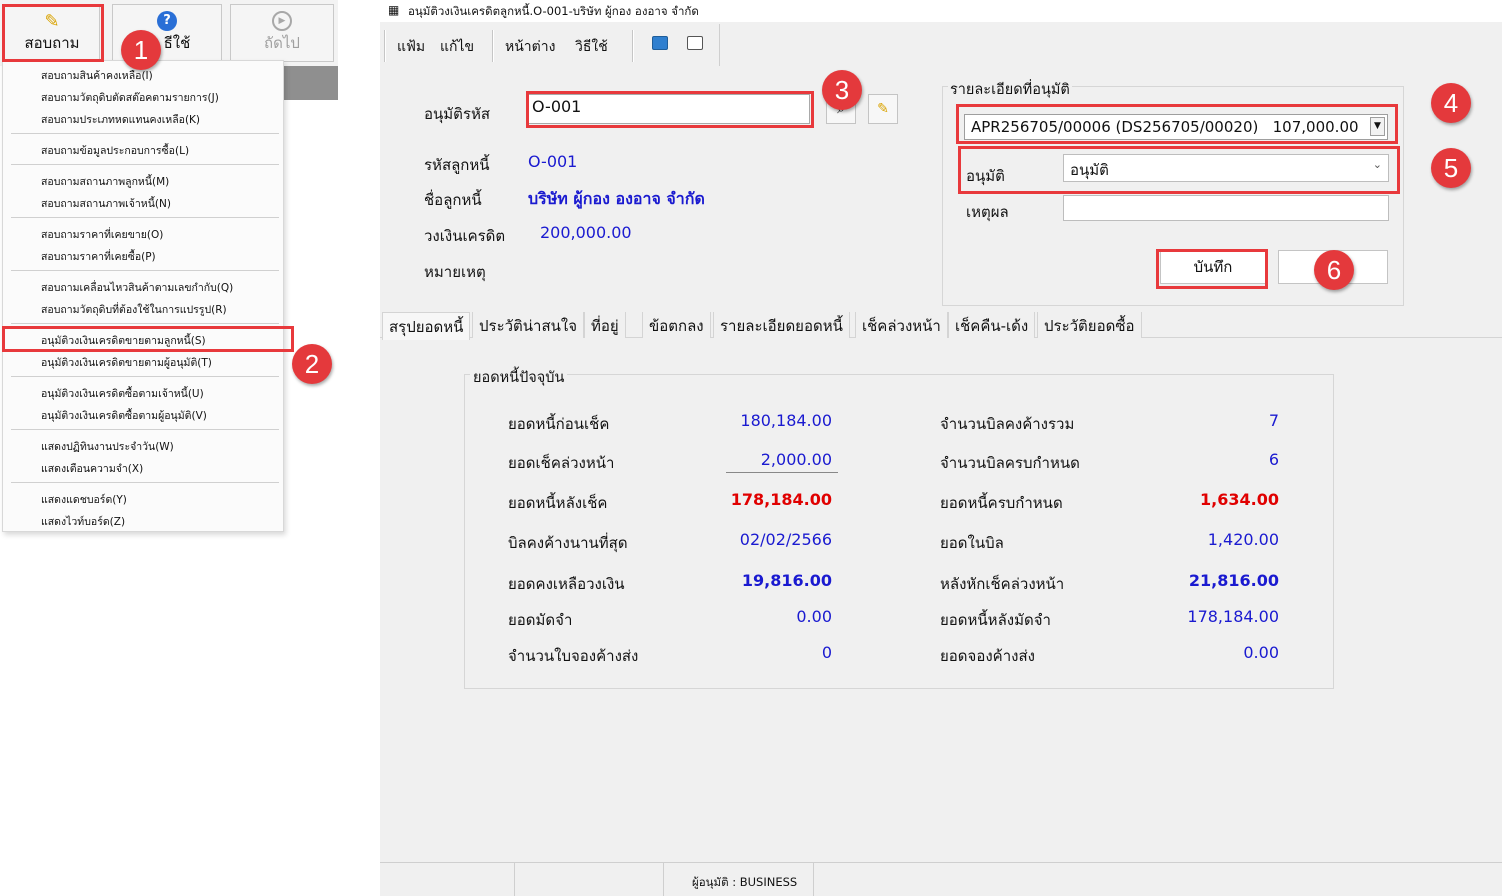  Describe the element at coordinates (1273, 459) in the screenshot. I see `summary-value: 6` at that location.